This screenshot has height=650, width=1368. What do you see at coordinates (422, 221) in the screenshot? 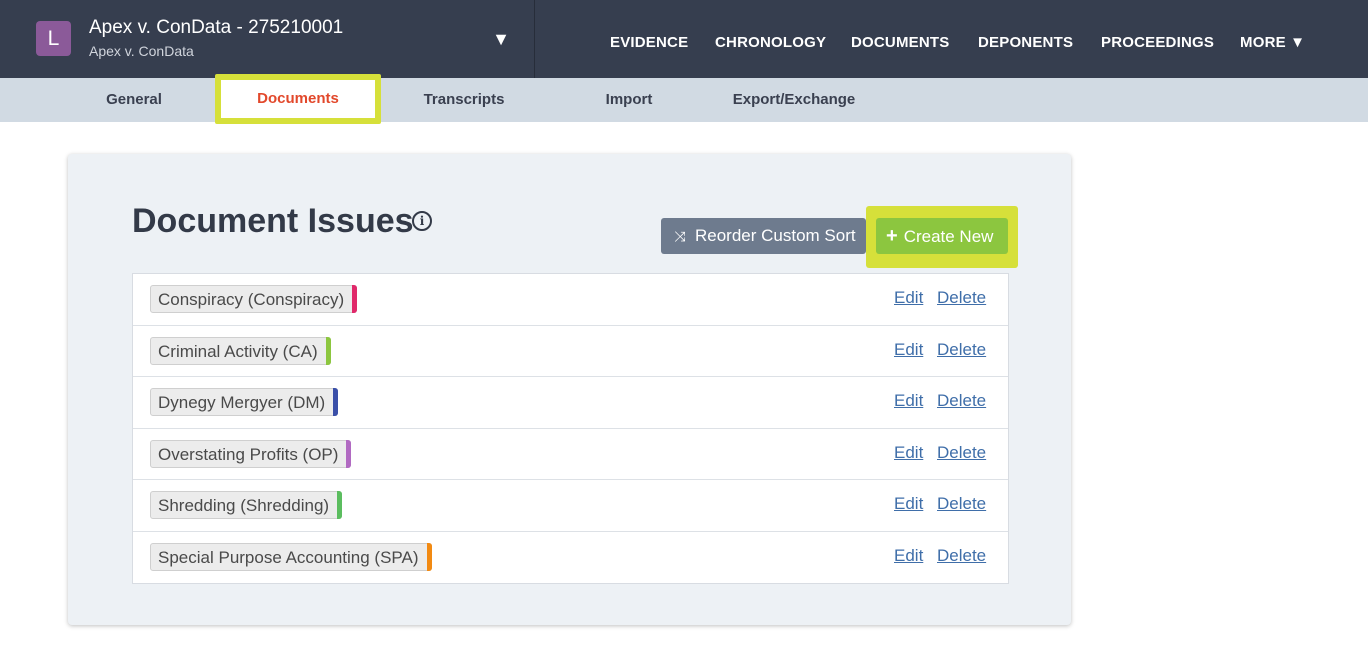
I see `info-icon: i` at bounding box center [422, 221].